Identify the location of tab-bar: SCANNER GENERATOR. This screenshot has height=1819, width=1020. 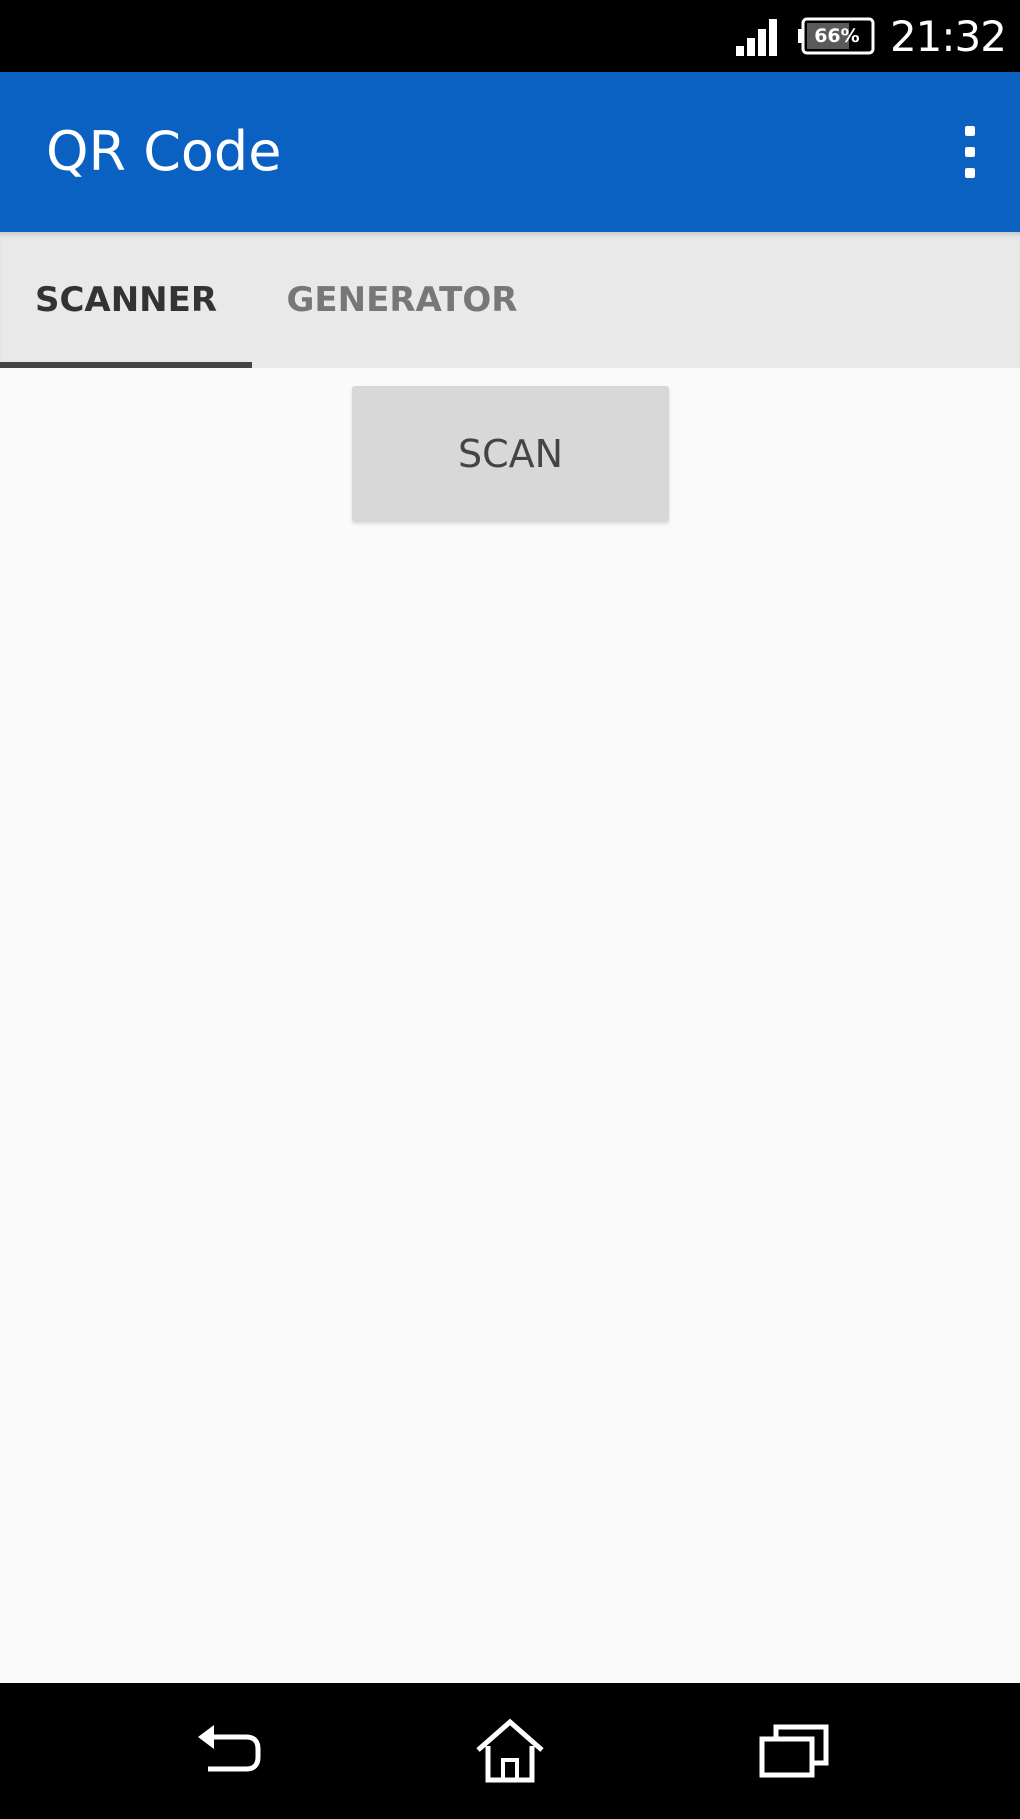
(510, 300).